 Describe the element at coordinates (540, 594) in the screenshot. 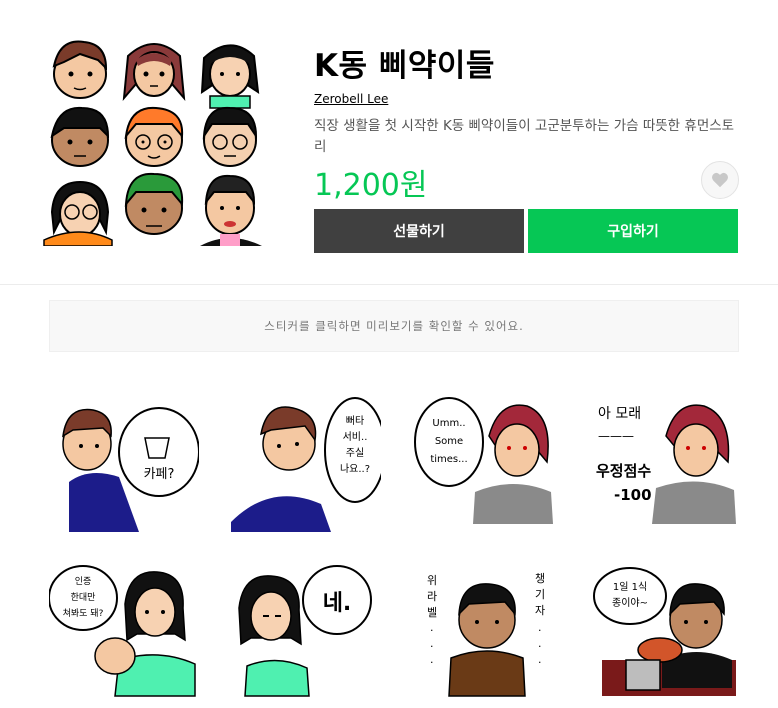

I see `sticker-7-right-2: 기` at that location.